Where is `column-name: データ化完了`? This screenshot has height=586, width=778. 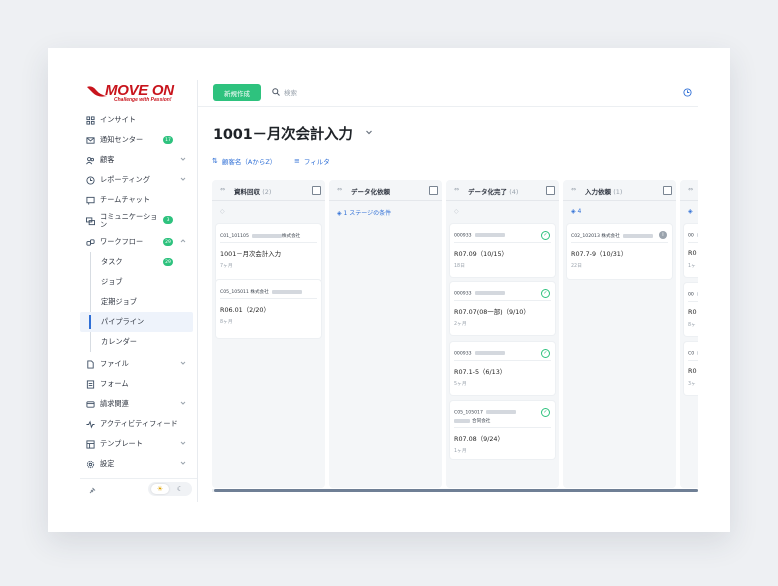
column-name: データ化完了 is located at coordinates (487, 192).